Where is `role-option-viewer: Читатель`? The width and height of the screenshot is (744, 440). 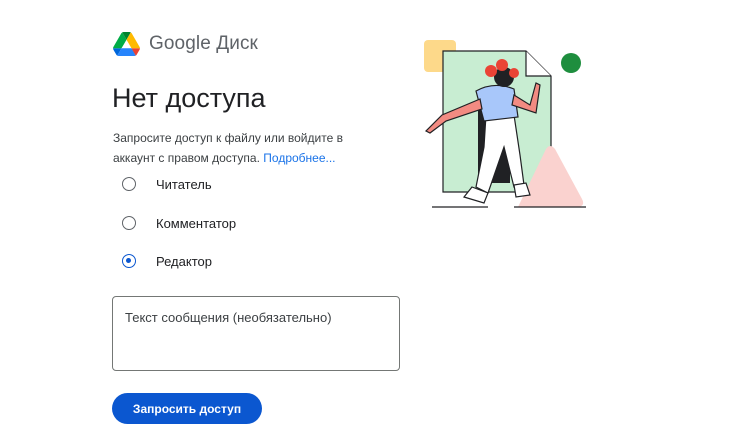 role-option-viewer: Читатель is located at coordinates (167, 184).